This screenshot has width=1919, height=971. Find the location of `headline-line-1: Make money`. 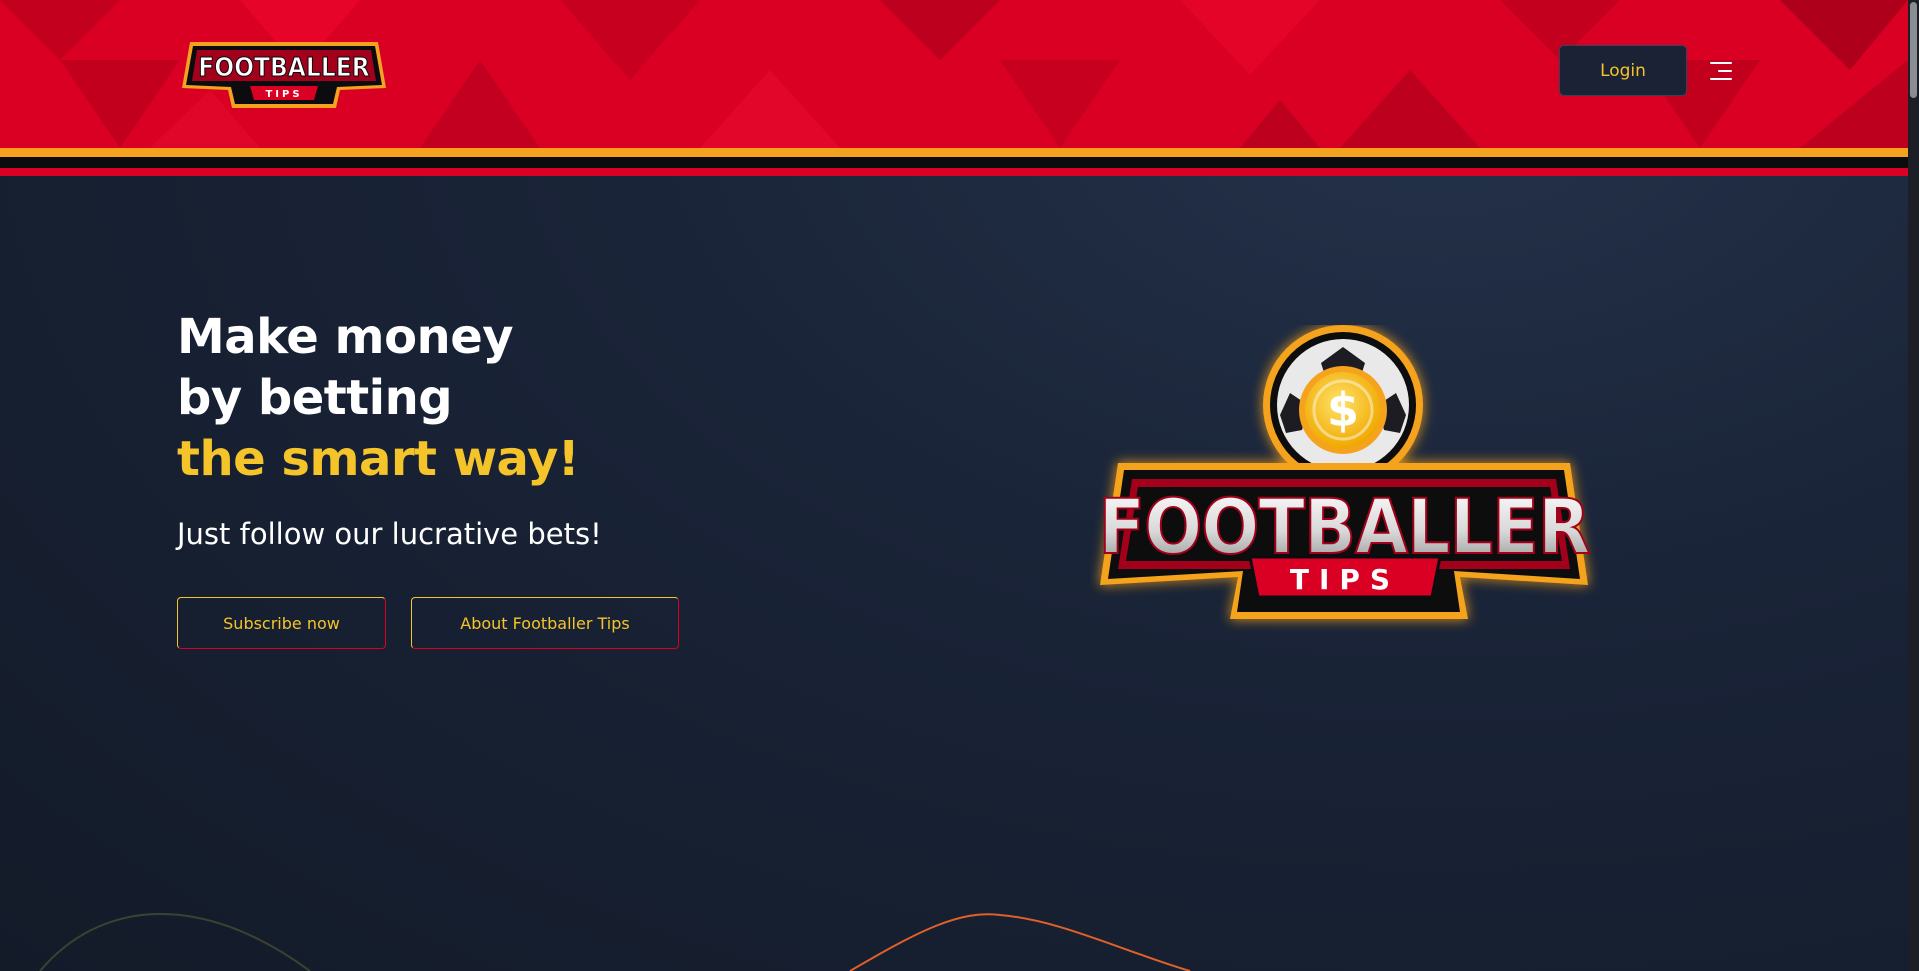

headline-line-1: Make money is located at coordinates (345, 337).